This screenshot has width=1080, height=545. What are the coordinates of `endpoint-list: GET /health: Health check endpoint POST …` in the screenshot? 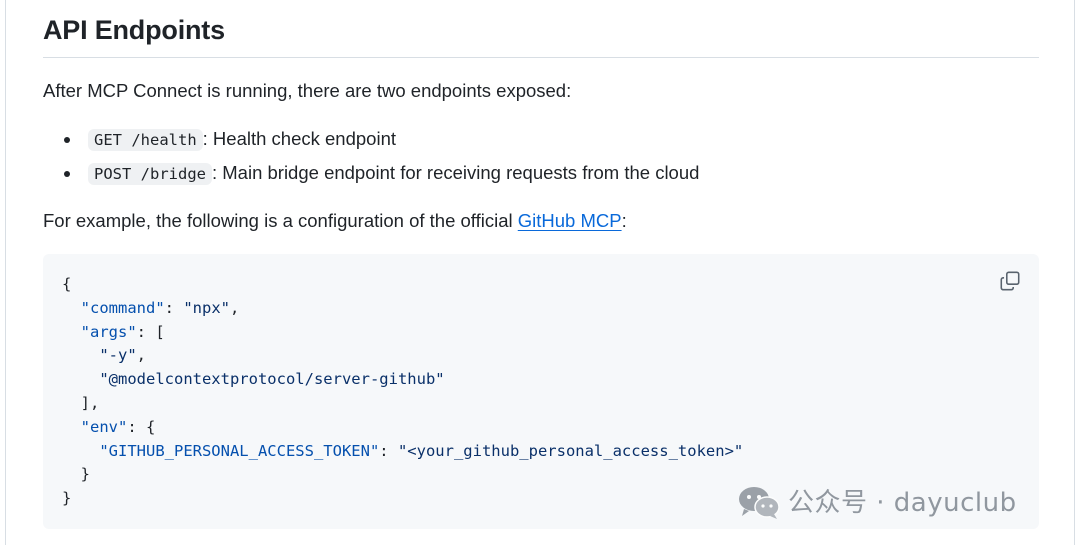 It's located at (371, 160).